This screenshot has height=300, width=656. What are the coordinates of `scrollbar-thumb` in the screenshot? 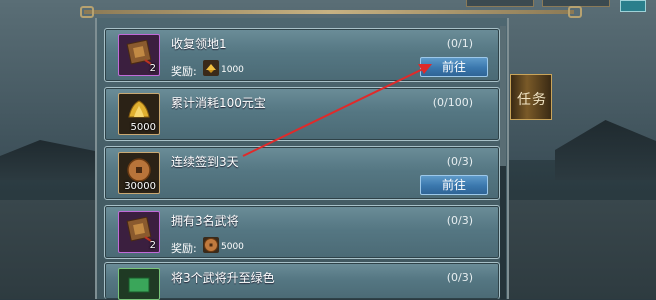 It's located at (503, 96).